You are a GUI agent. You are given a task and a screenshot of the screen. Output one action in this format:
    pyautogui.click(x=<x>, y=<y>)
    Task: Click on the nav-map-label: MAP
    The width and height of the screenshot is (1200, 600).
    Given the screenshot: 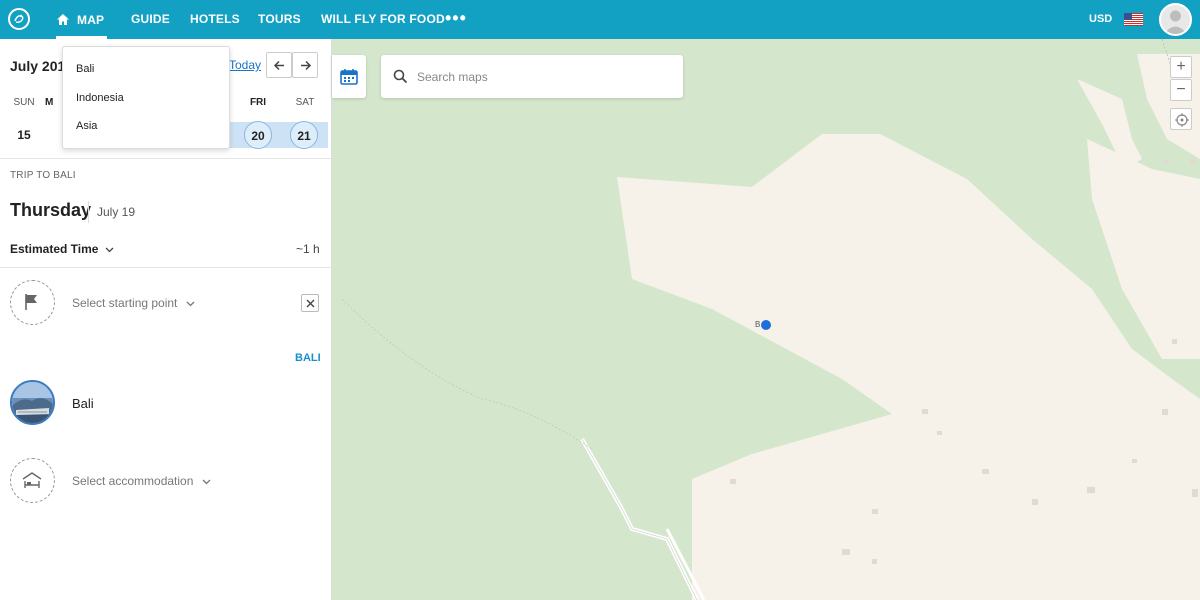 What is the action you would take?
    pyautogui.click(x=91, y=20)
    